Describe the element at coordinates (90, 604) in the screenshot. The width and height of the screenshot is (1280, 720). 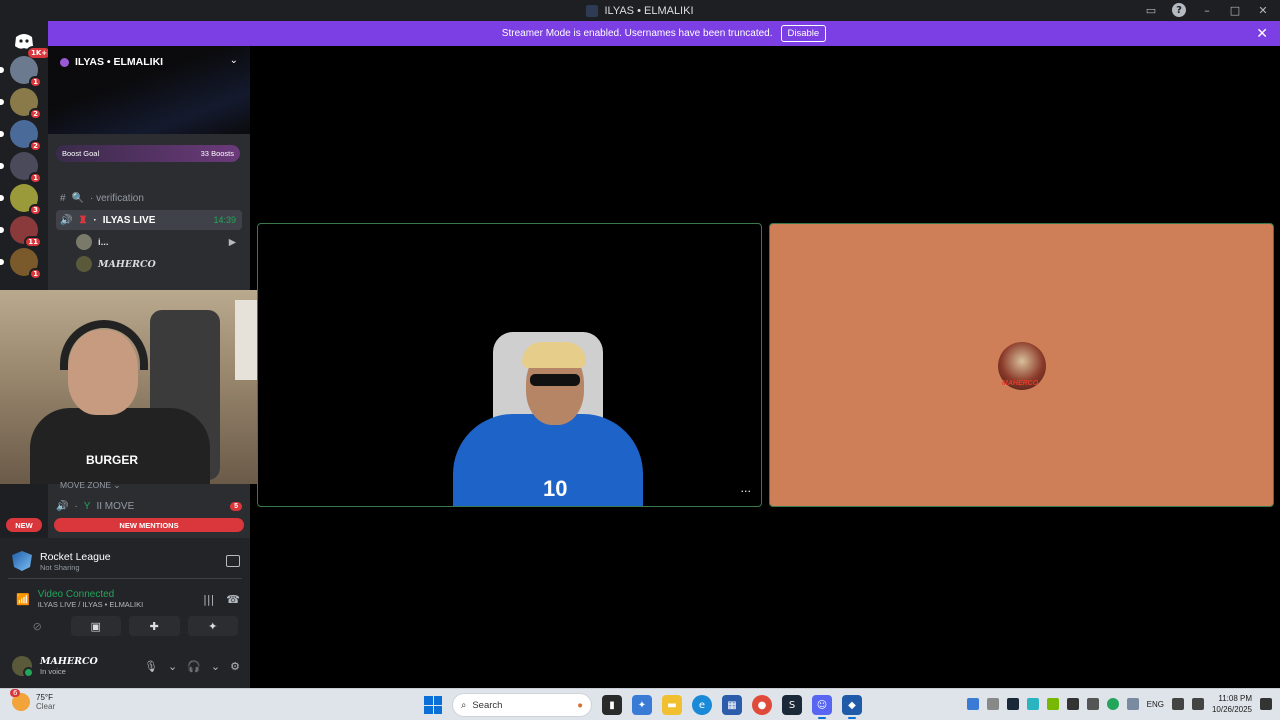
I see `voice-connection-location: ILYAS LIVE / ILYAS • ELMALIKI` at that location.